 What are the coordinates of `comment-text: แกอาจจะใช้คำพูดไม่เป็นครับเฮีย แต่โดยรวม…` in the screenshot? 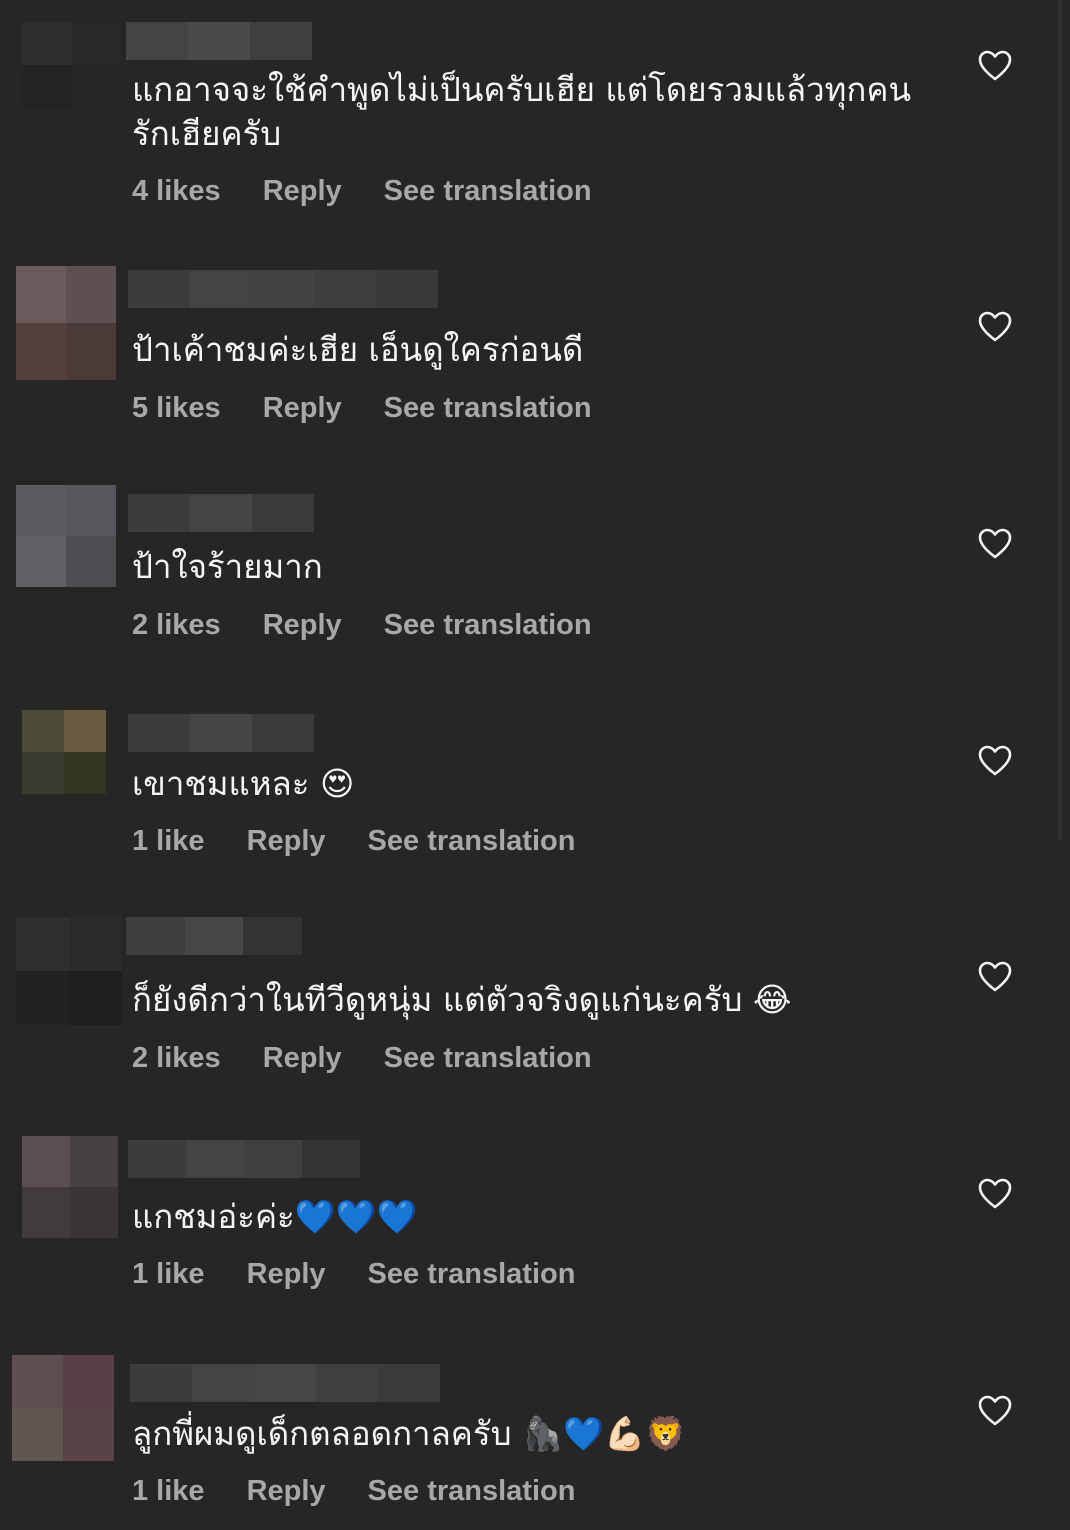 It's located at (522, 111).